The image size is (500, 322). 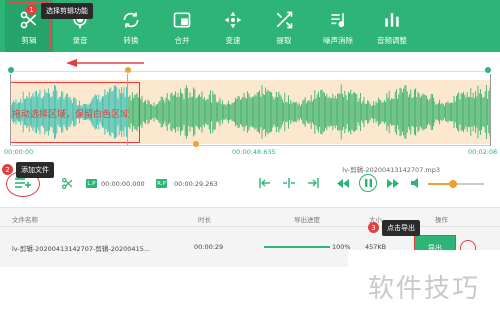 What do you see at coordinates (105, 63) in the screenshot?
I see `left-arrow-icon` at bounding box center [105, 63].